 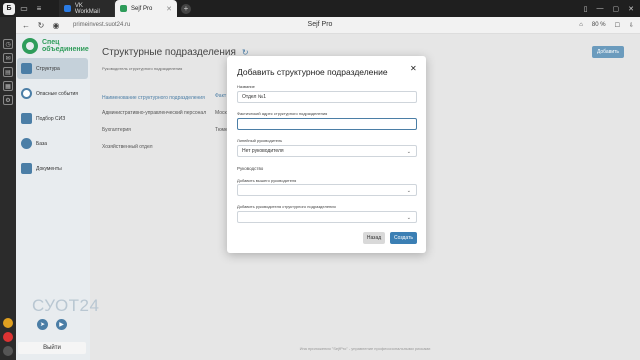 What do you see at coordinates (8, 86) in the screenshot?
I see `calendar-icon: ▦` at bounding box center [8, 86].